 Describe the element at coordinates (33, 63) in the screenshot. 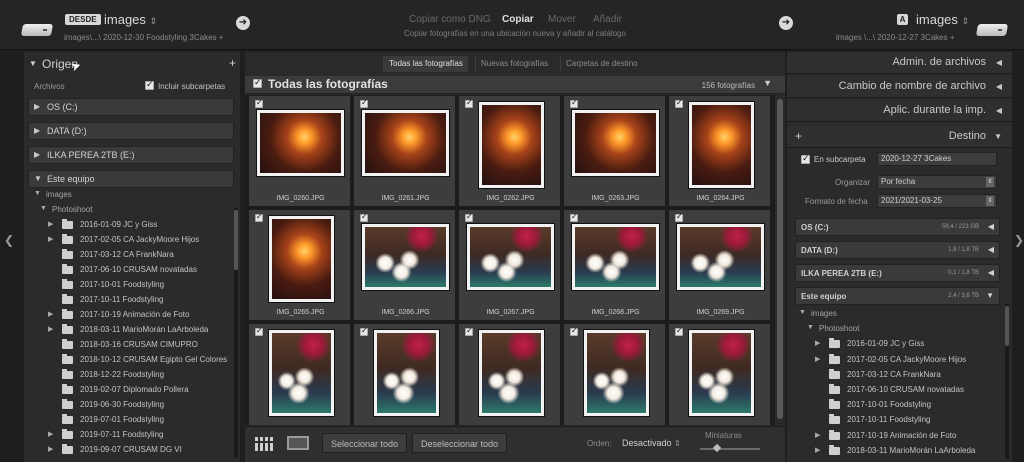

I see `collapse-triangle-icon: ▼` at that location.